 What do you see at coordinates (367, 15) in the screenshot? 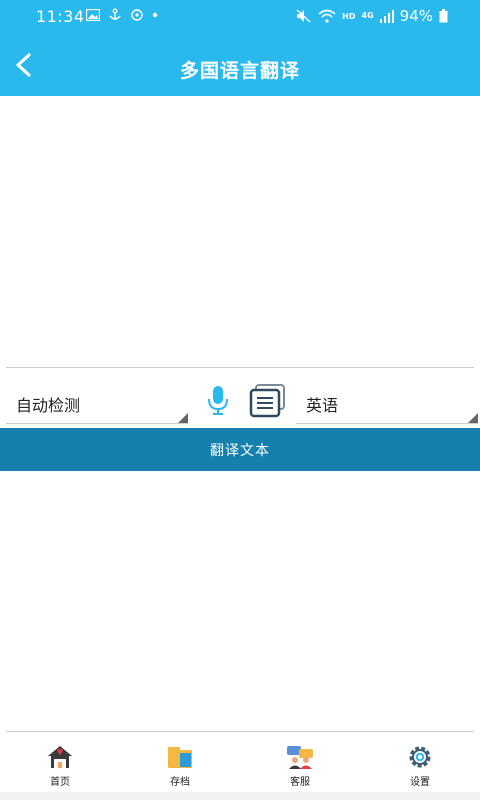
I see `network-type: 4G` at bounding box center [367, 15].